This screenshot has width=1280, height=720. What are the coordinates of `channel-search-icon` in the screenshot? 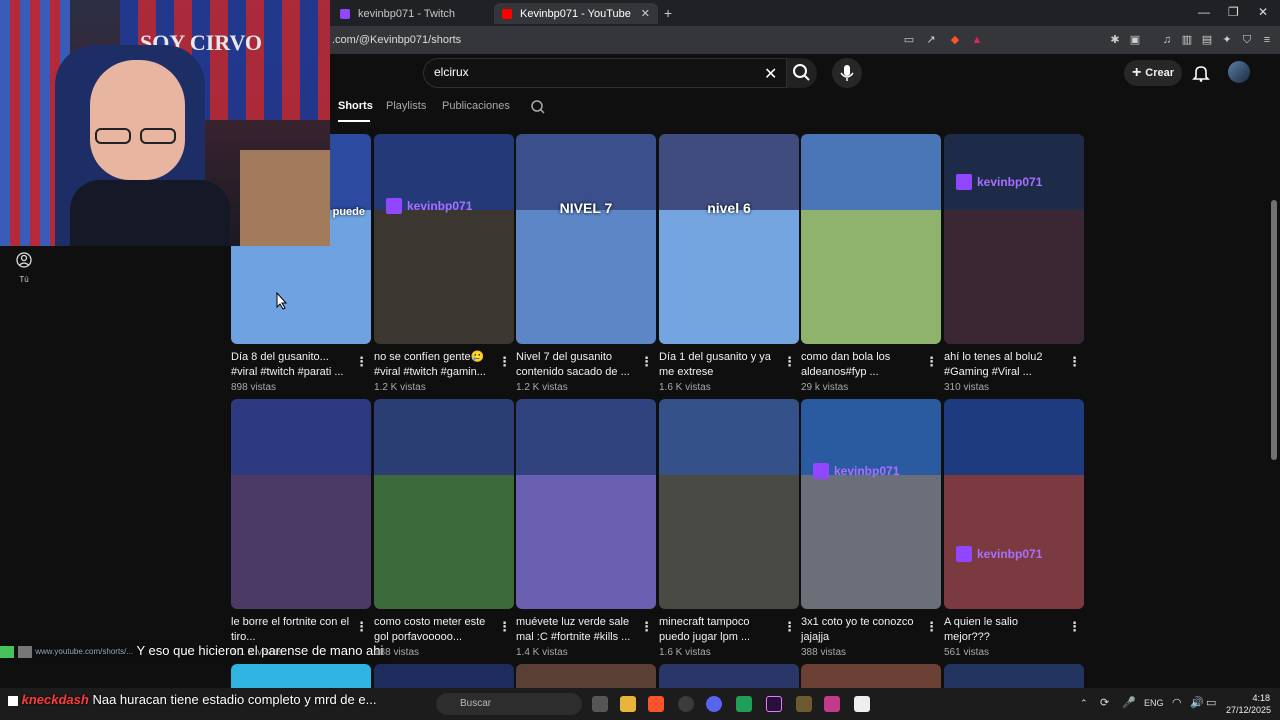 It's located at (538, 107).